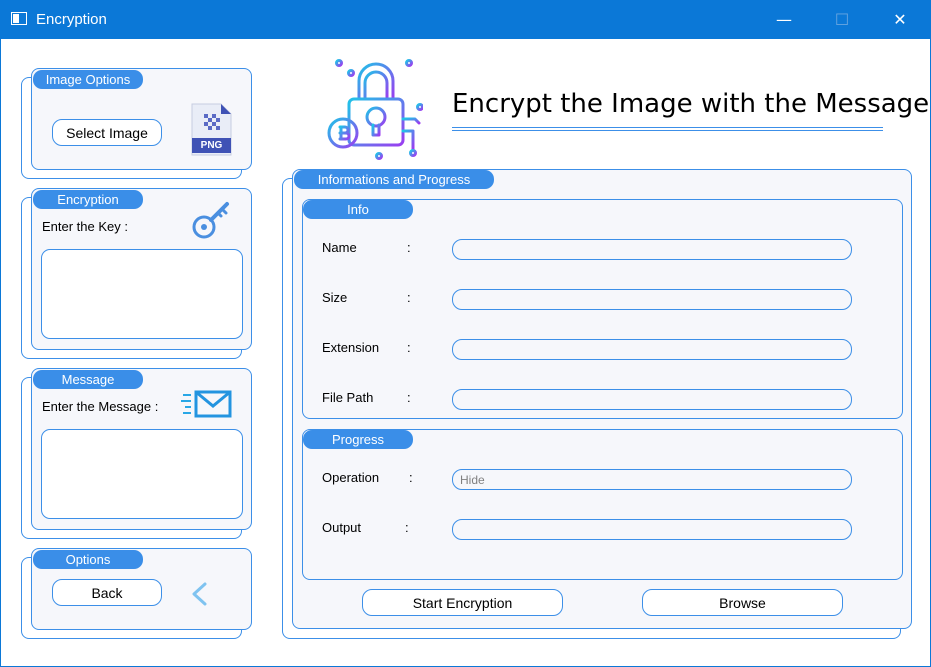  Describe the element at coordinates (142, 474) in the screenshot. I see `message-input` at that location.